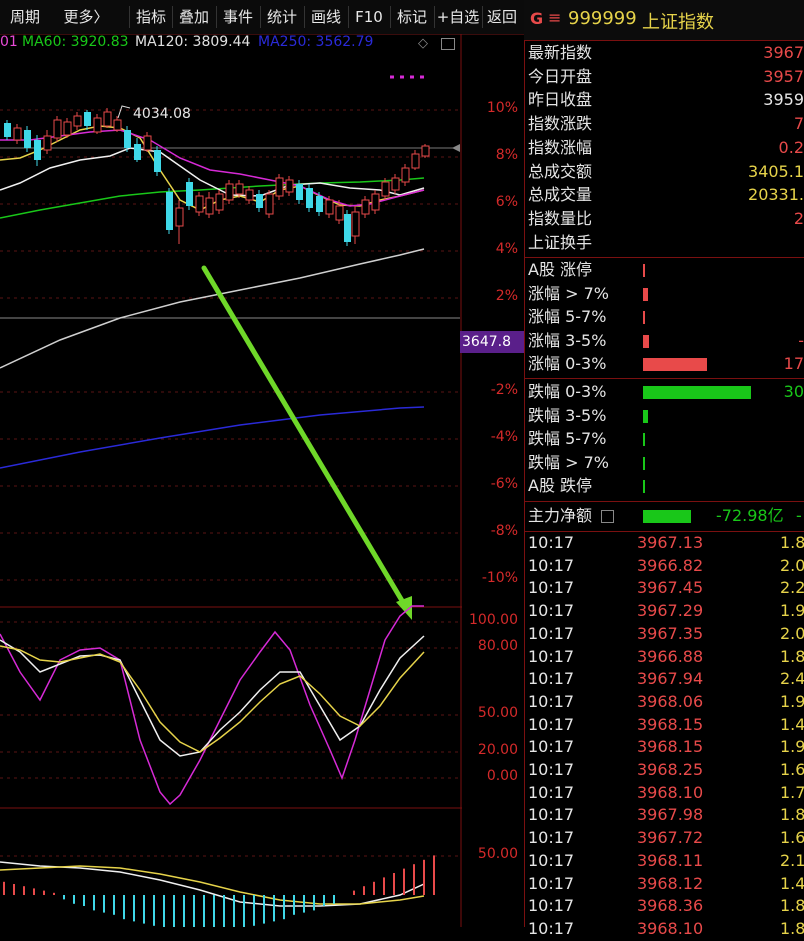 This screenshot has height=941, width=804. What do you see at coordinates (499, 578) in the screenshot?
I see `pct-label: -10%` at bounding box center [499, 578].